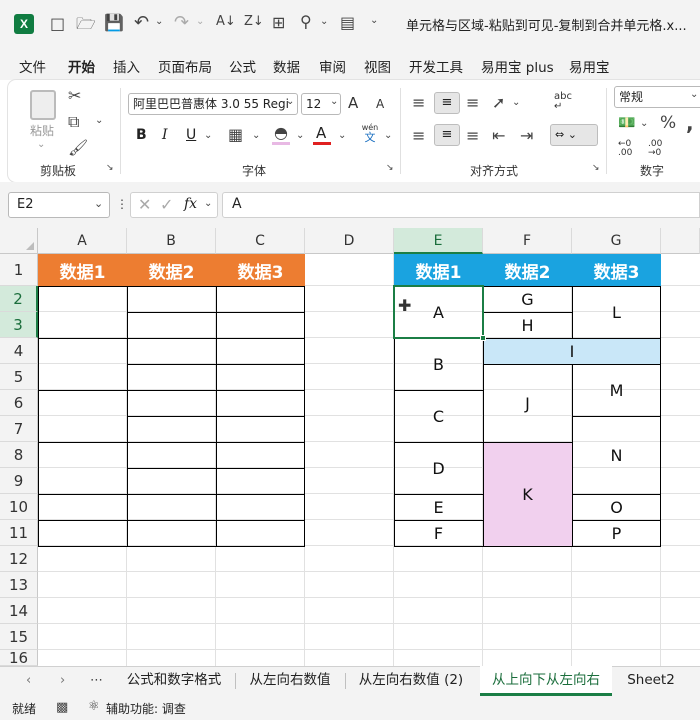  I want to click on cell-d: D, so click(438, 468).